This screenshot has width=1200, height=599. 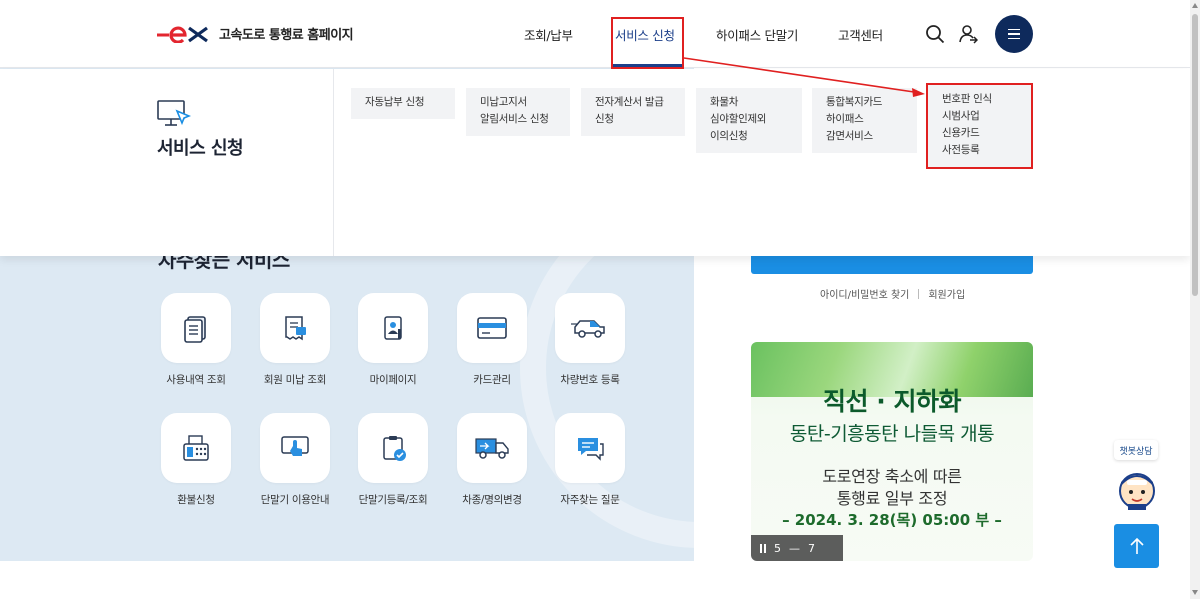 I want to click on submenu-label: 감면서비스, so click(x=849, y=136).